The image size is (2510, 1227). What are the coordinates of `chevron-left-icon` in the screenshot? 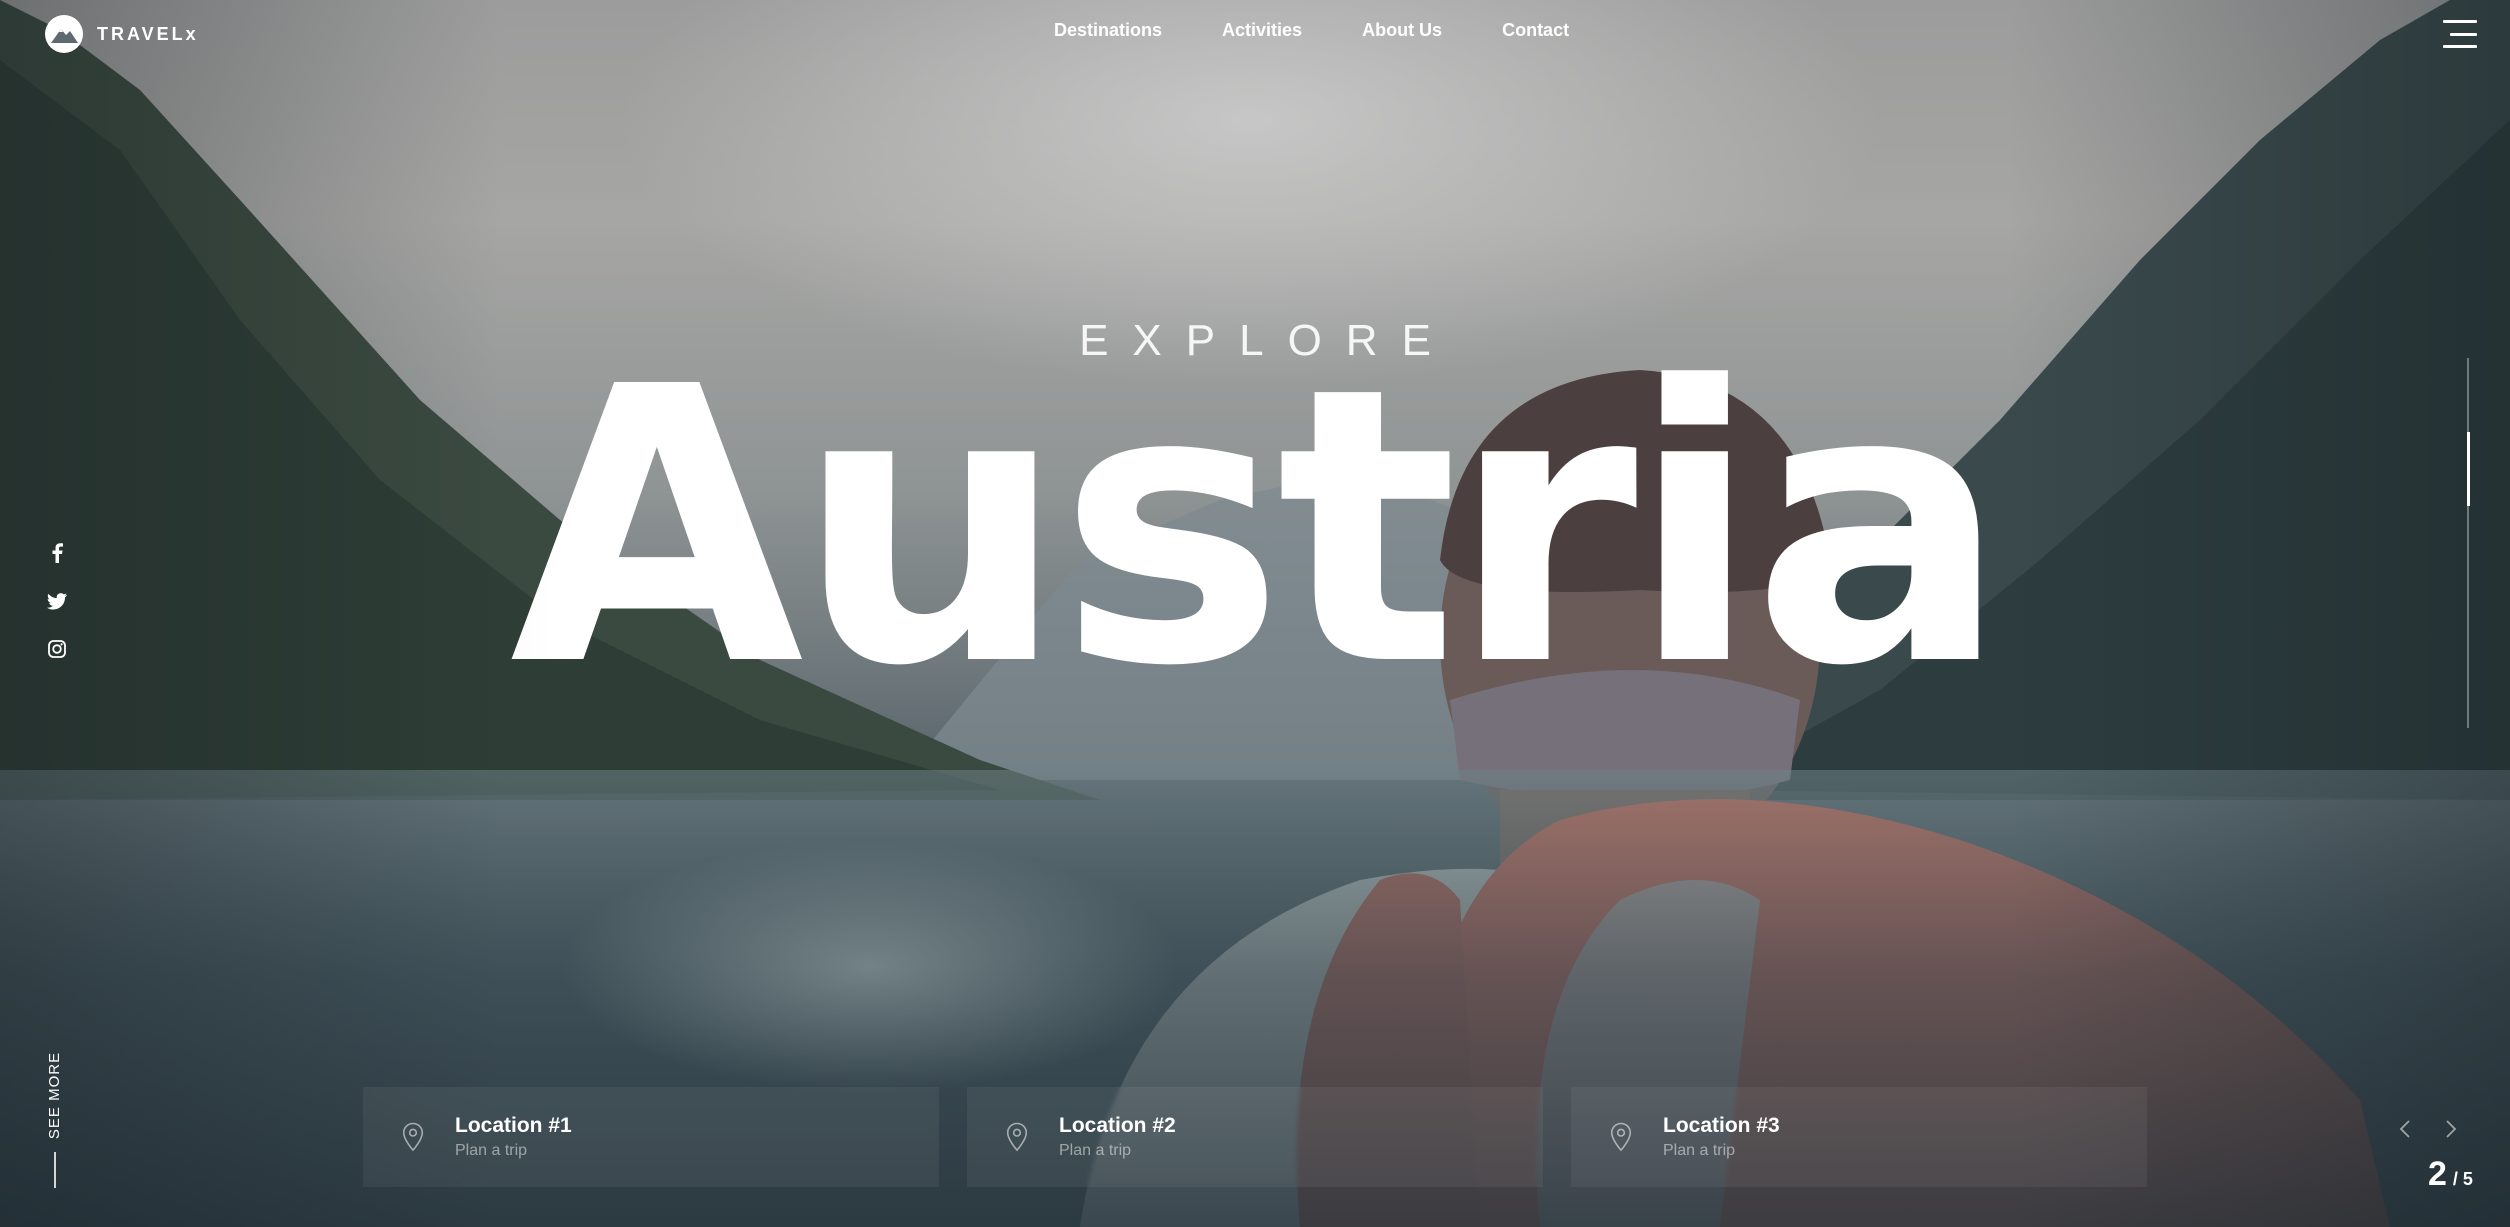 It's located at (2405, 1129).